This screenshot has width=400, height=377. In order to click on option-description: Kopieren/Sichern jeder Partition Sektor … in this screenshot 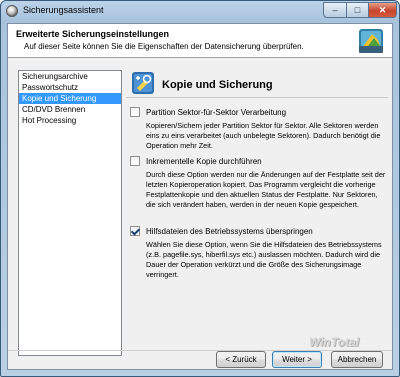, I will do `click(263, 135)`.